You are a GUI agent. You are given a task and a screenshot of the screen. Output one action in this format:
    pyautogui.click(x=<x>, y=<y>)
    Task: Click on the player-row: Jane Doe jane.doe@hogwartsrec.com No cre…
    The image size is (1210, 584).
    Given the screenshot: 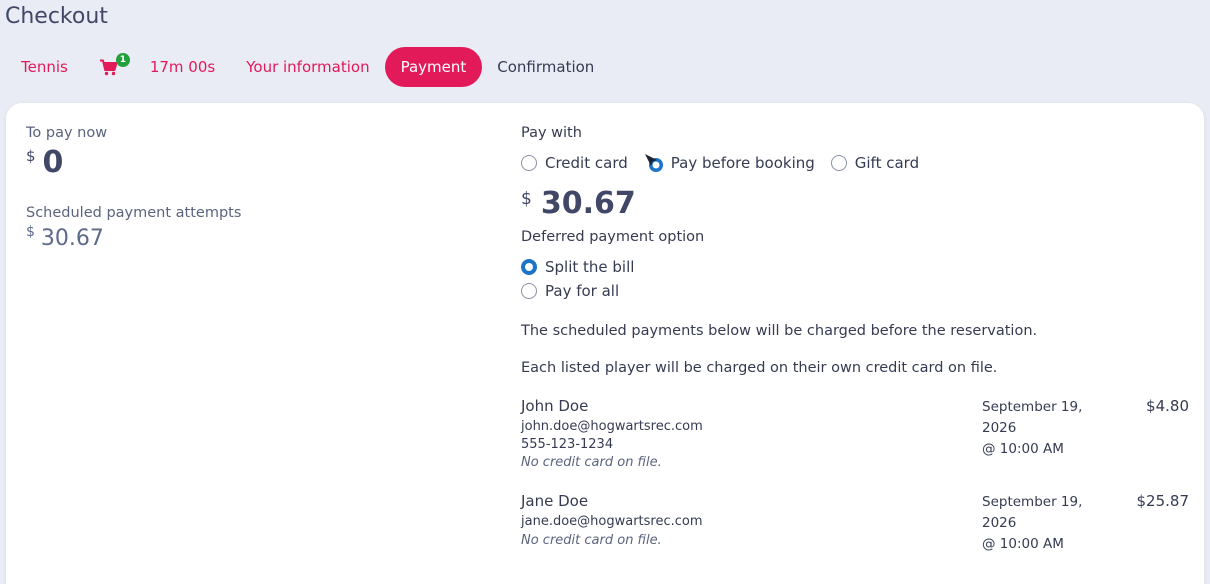 What is the action you would take?
    pyautogui.click(x=855, y=538)
    